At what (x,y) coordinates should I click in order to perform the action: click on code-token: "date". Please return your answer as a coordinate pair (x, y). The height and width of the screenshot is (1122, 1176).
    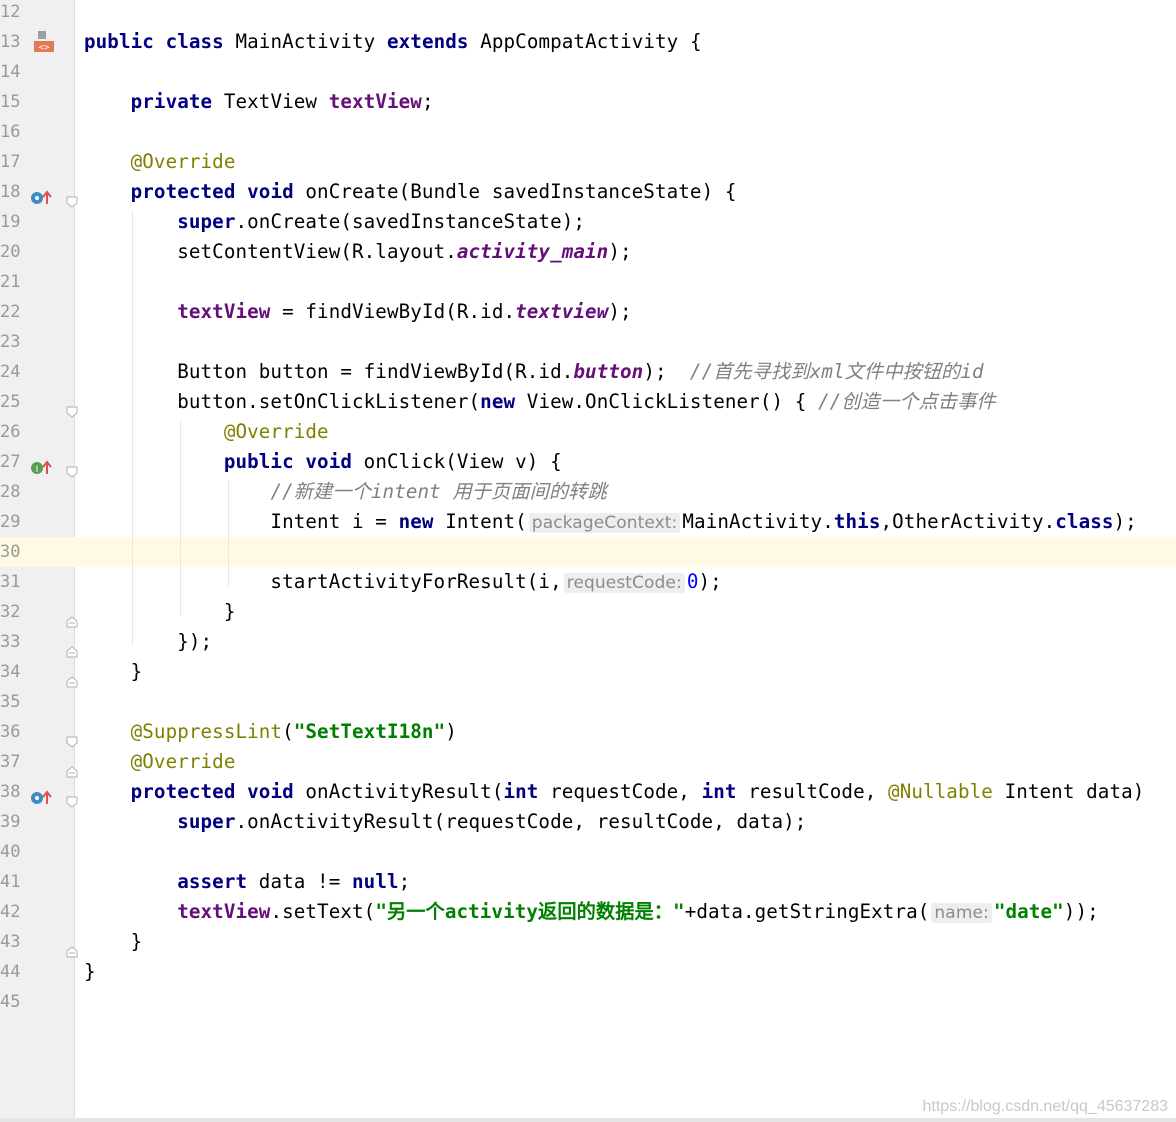
    Looking at the image, I should click on (1028, 911).